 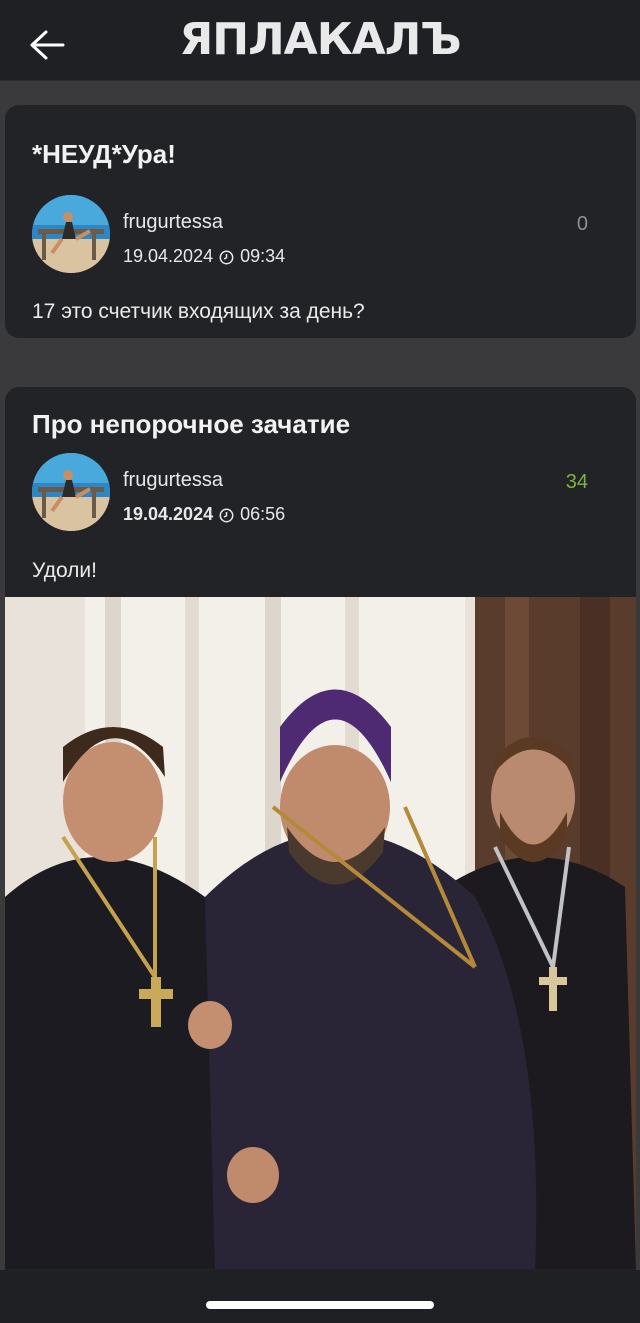 What do you see at coordinates (198, 311) in the screenshot?
I see `post-text: 17 это счетчик входящих за день?` at bounding box center [198, 311].